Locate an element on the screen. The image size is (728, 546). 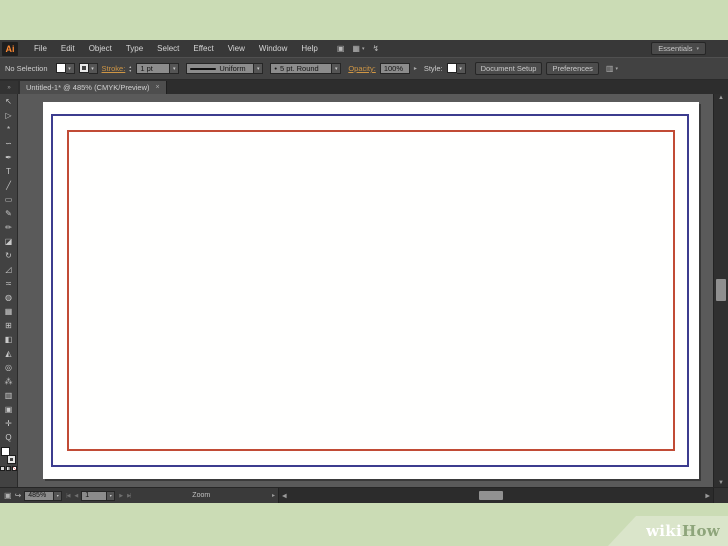
brush-definition-select: • 5 pt. Round is located at coordinates (301, 68).